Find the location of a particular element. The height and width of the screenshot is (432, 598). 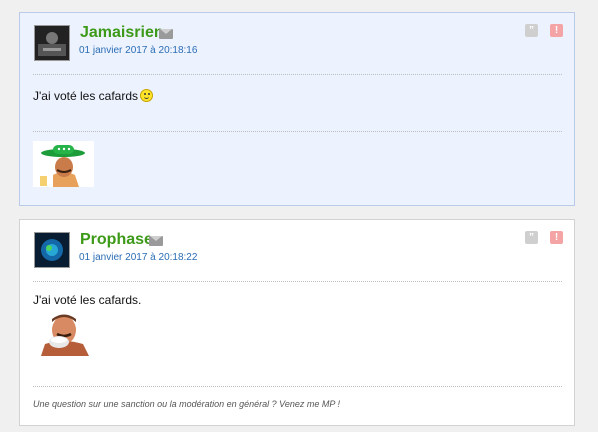

smiley-icon is located at coordinates (147, 95).